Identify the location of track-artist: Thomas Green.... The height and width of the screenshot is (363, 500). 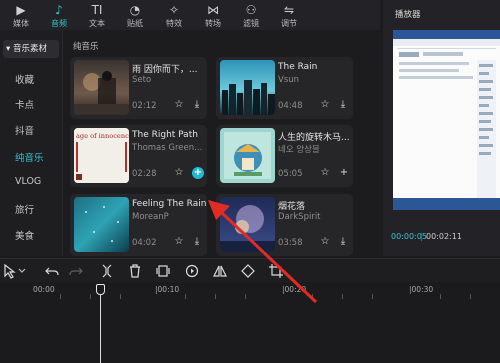
(167, 148).